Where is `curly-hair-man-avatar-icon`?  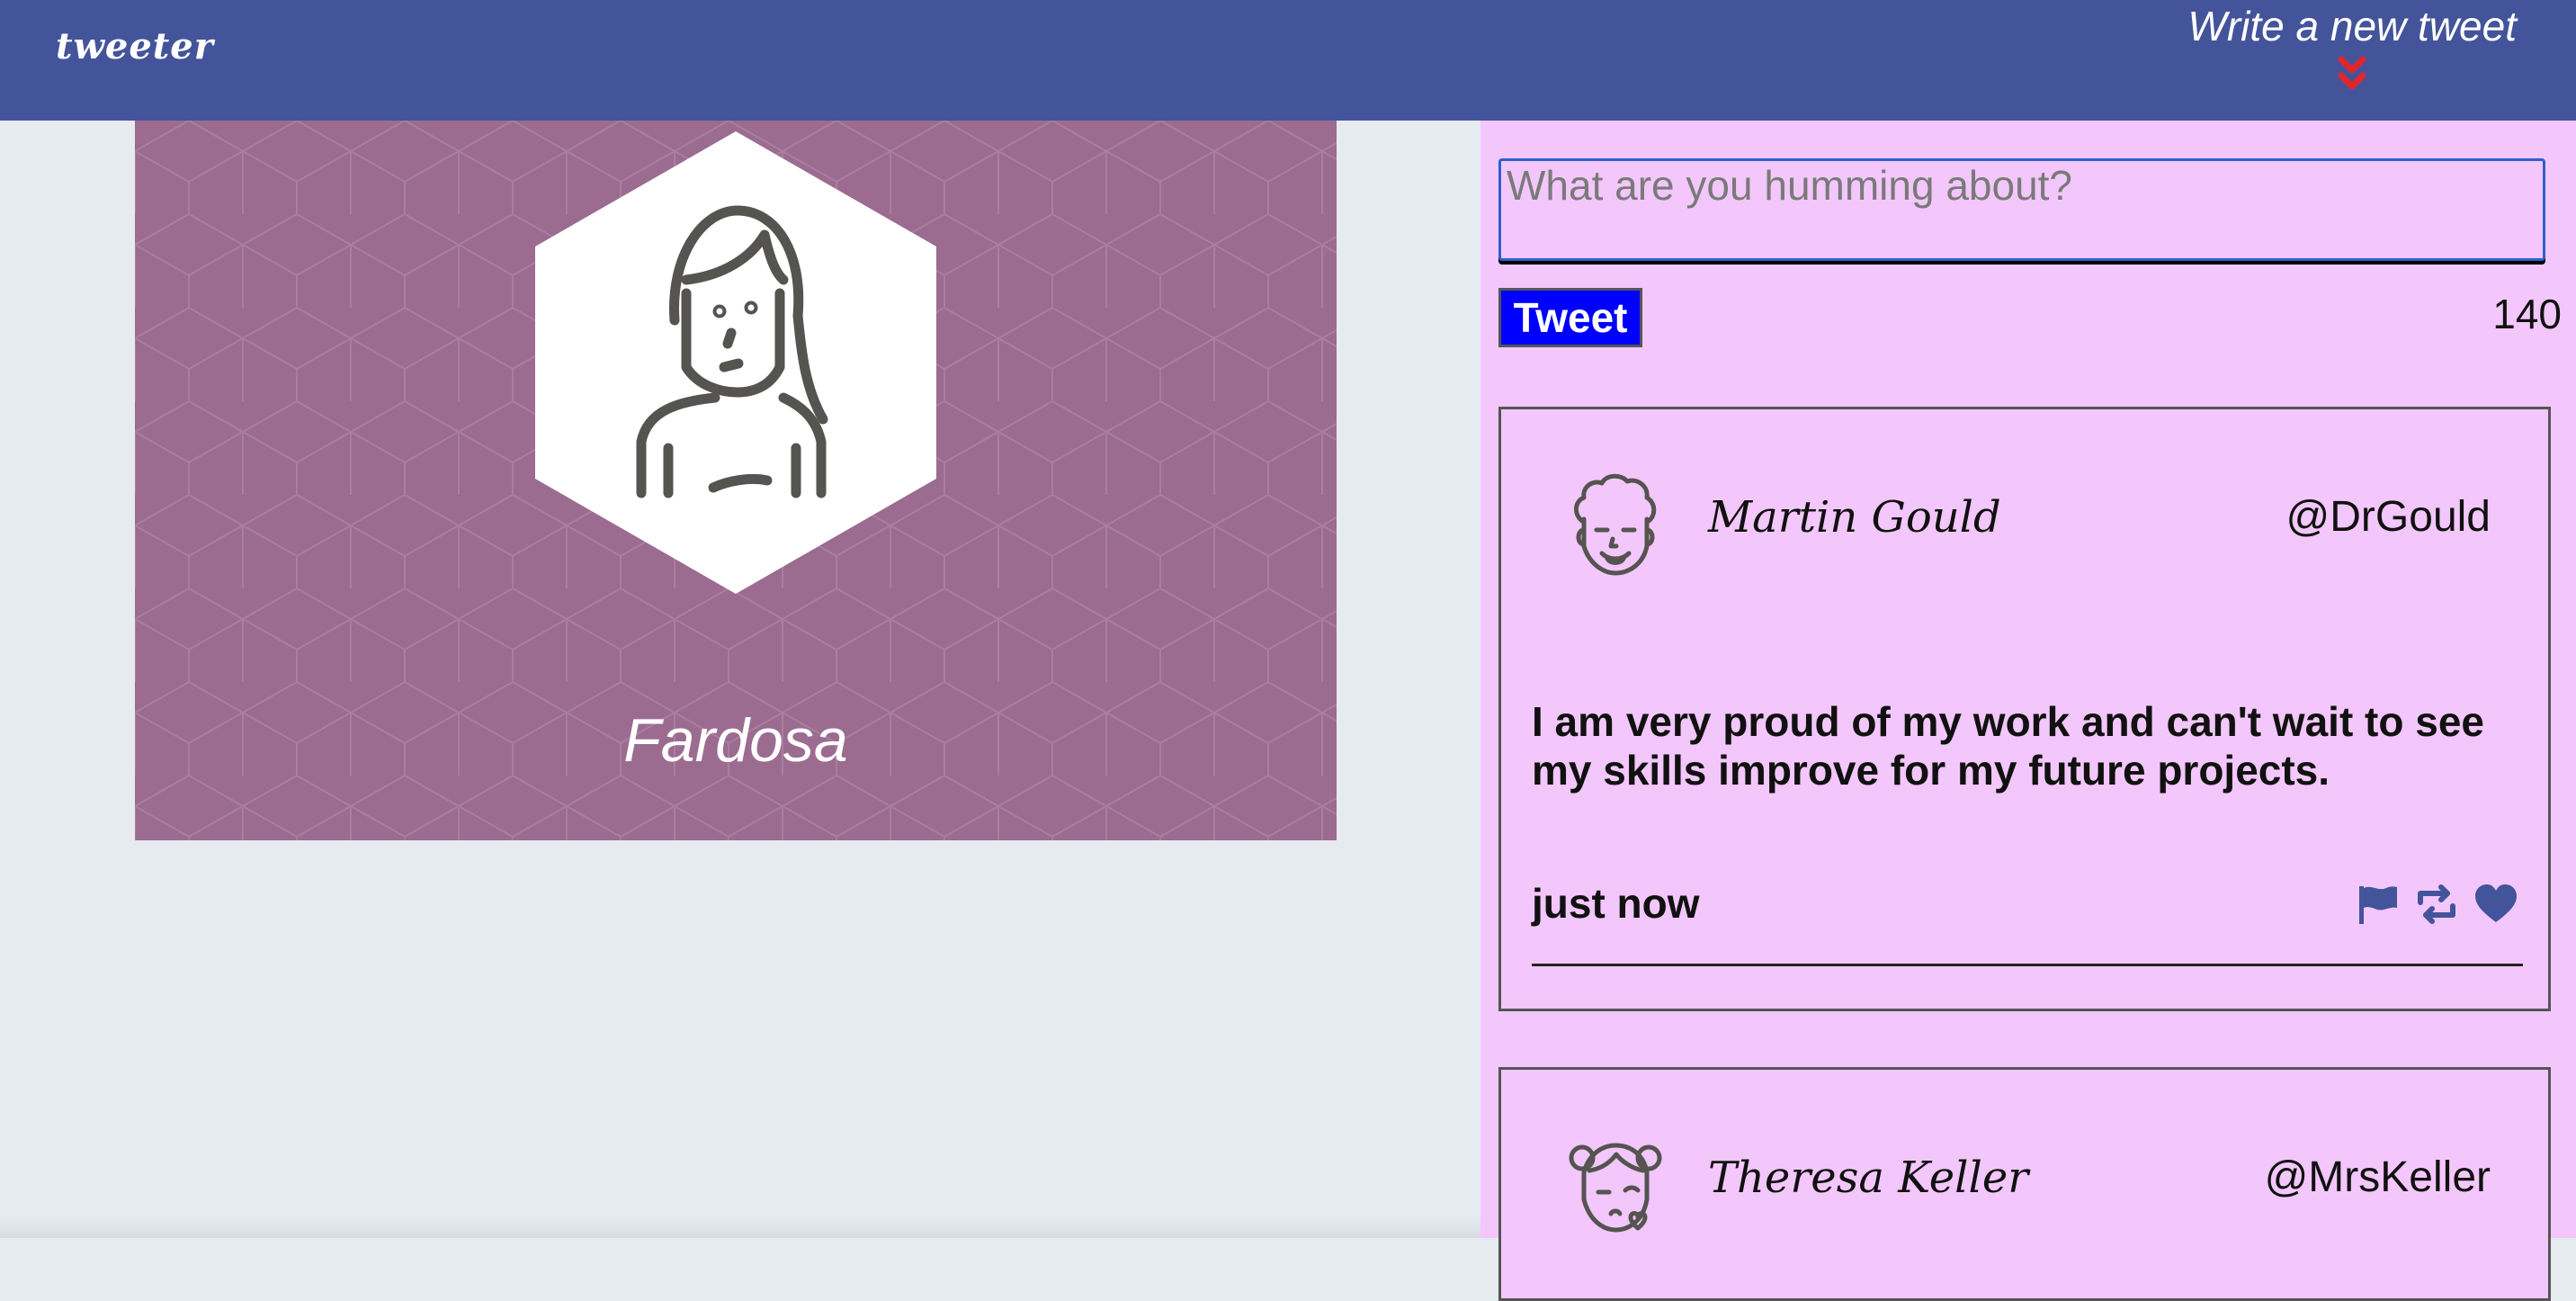 curly-hair-man-avatar-icon is located at coordinates (1615, 524).